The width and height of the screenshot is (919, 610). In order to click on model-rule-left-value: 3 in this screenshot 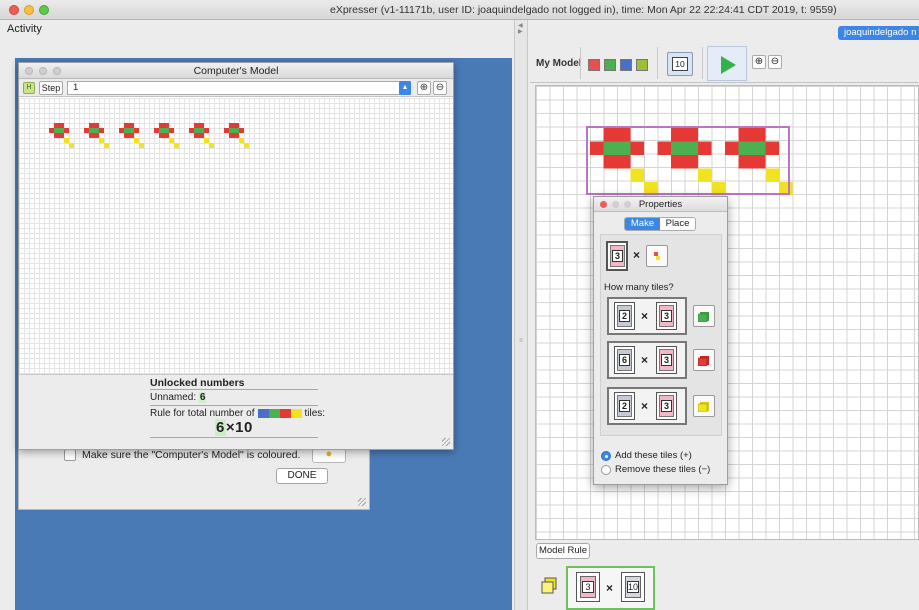, I will do `click(588, 587)`.